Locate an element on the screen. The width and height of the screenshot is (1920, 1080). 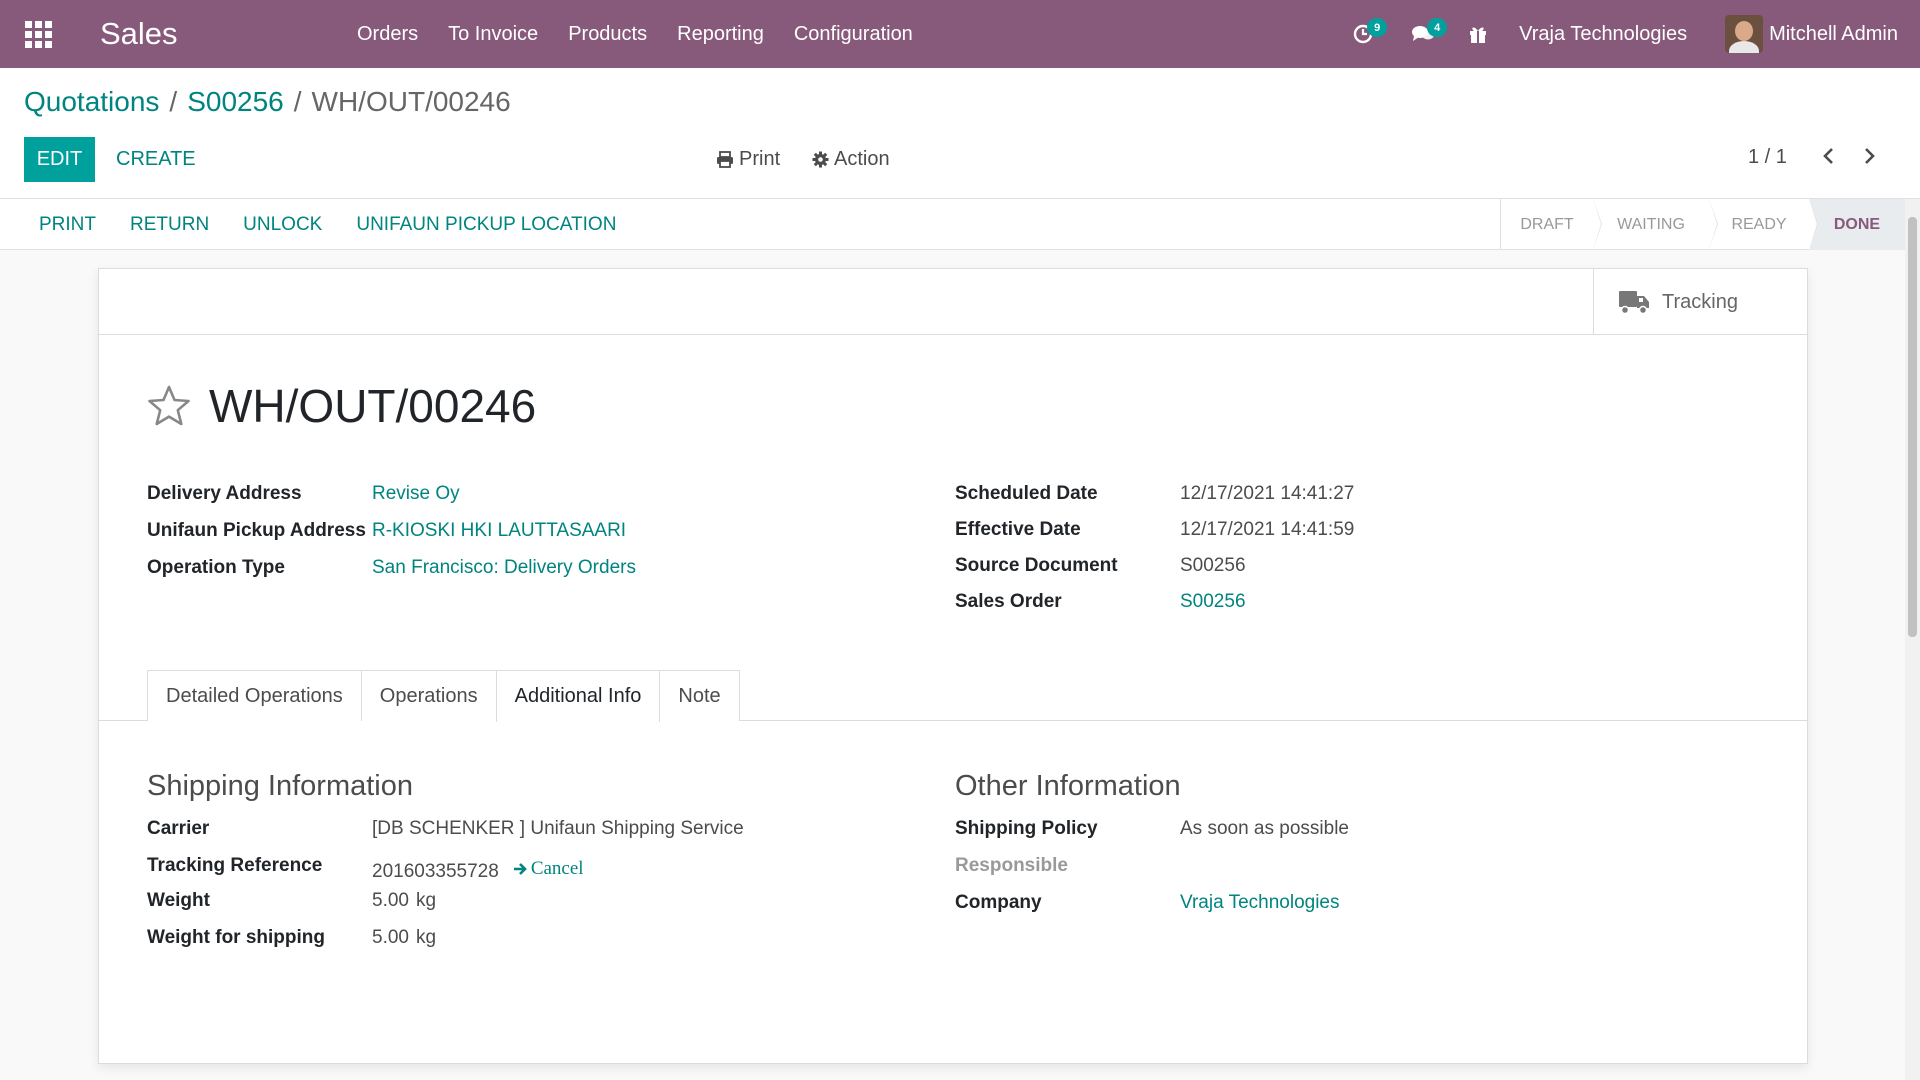
scrollbar-thumb is located at coordinates (1912, 427).